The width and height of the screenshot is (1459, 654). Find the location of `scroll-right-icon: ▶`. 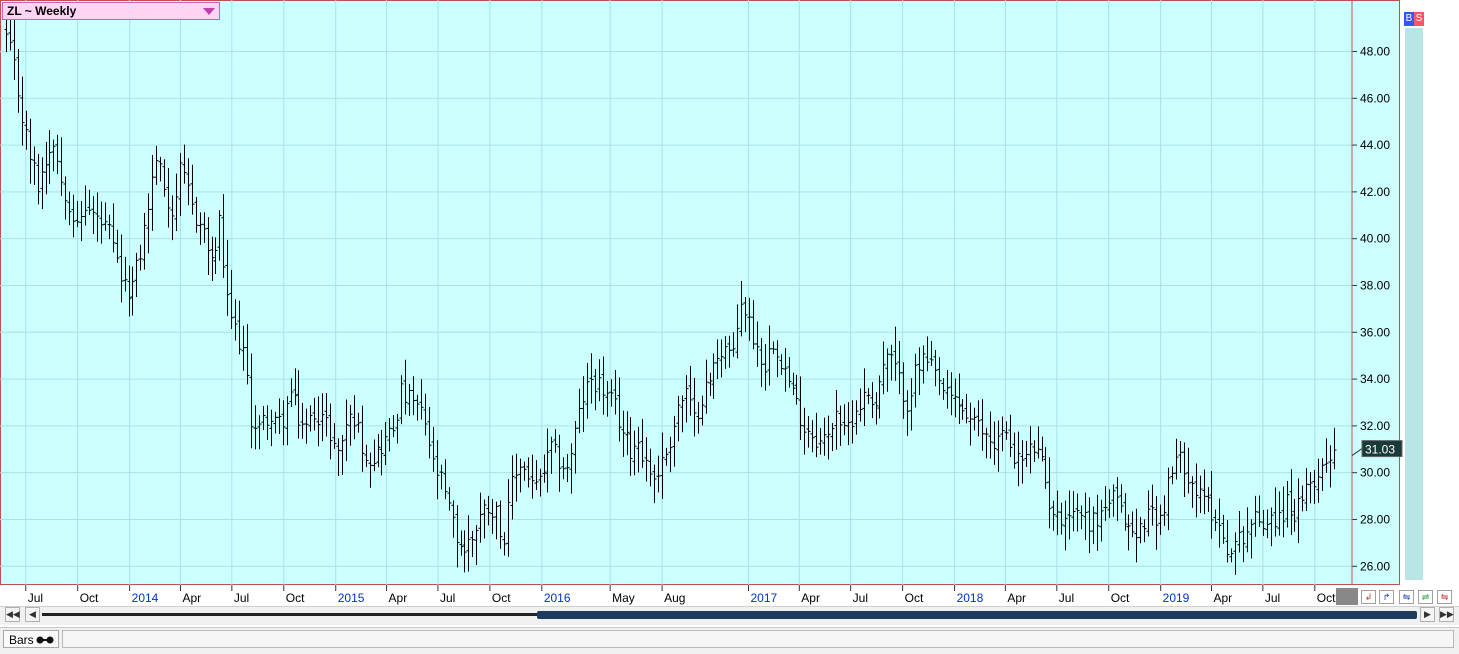

scroll-right-icon: ▶ is located at coordinates (1427, 614).